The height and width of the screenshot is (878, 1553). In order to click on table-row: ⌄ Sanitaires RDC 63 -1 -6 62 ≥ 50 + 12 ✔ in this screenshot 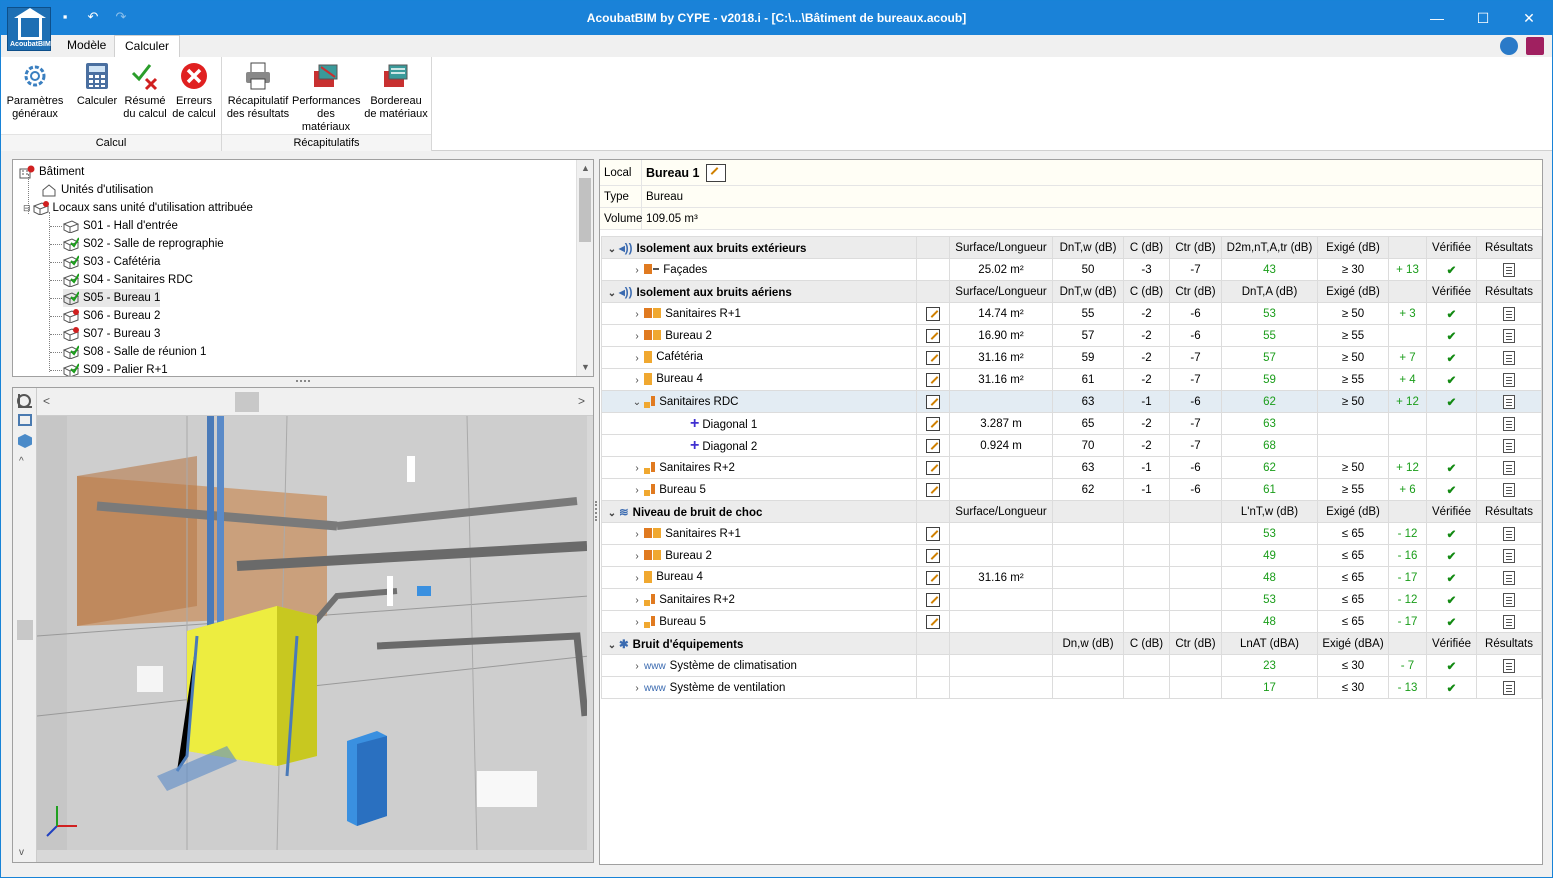, I will do `click(1071, 401)`.